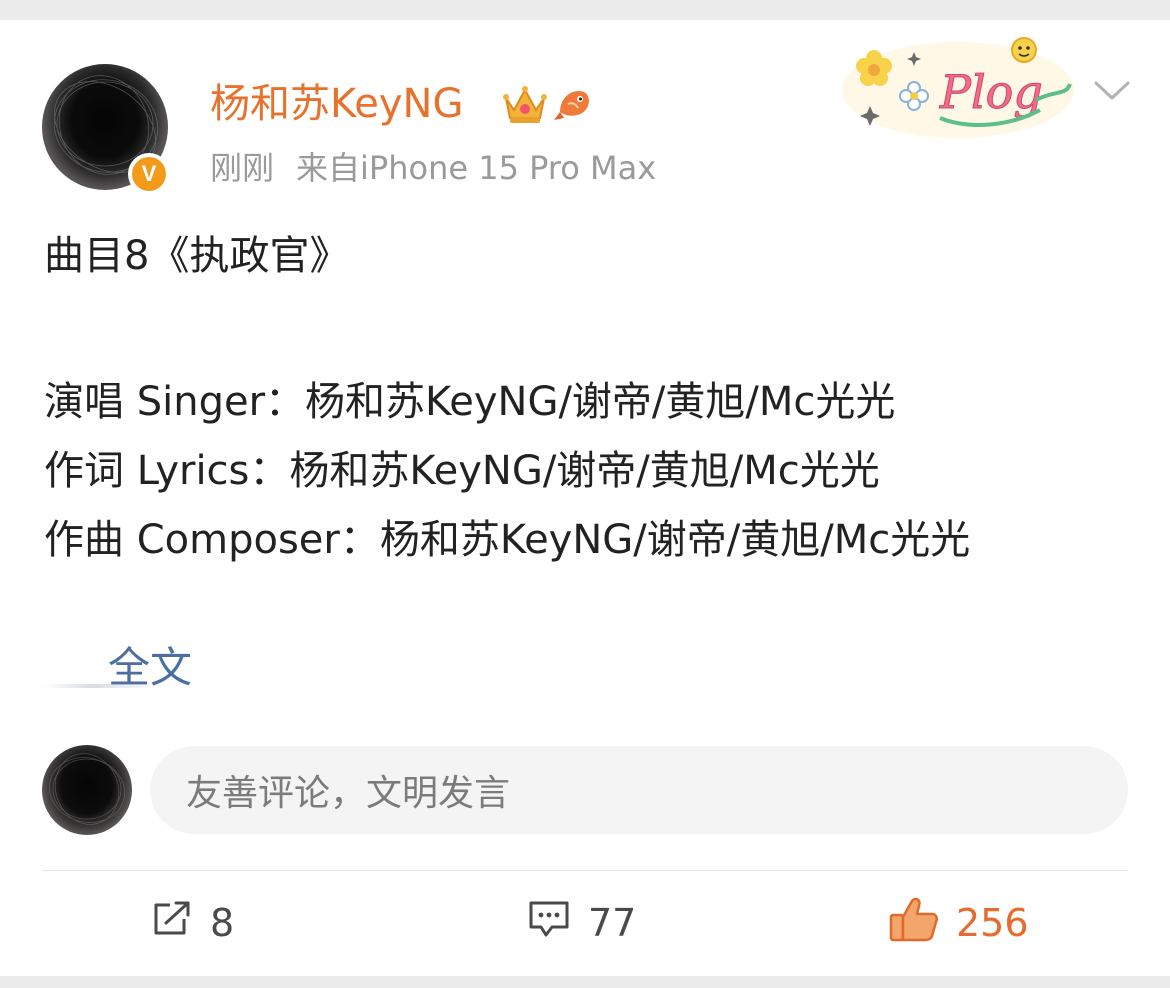 The width and height of the screenshot is (1170, 988). I want to click on credit-lyrics: 作词 Lyrics：杨和苏KeyNG/谢帝/黄旭/Mc光光, so click(462, 471).